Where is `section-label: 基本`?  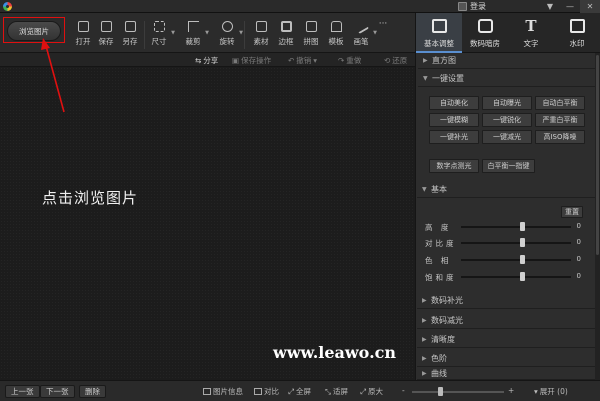 section-label: 基本 is located at coordinates (439, 189).